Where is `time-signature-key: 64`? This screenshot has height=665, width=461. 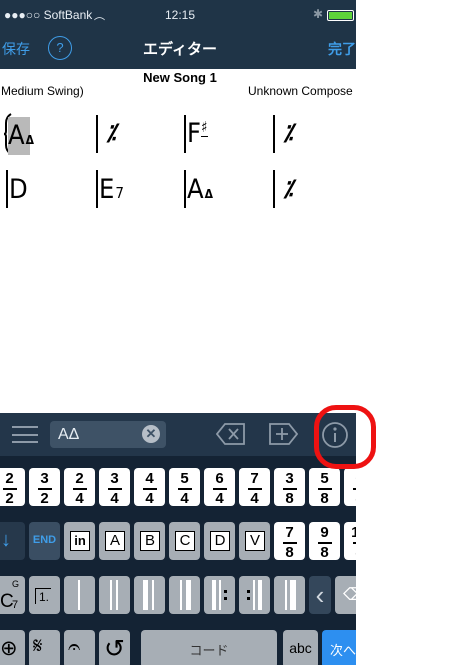
time-signature-key: 64 is located at coordinates (219, 487).